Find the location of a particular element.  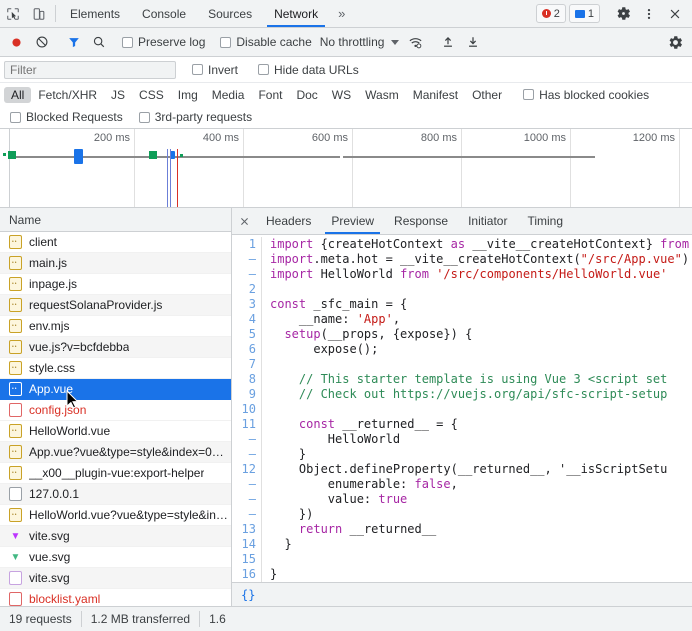

type-filter-wasm: Wasm is located at coordinates (382, 95).